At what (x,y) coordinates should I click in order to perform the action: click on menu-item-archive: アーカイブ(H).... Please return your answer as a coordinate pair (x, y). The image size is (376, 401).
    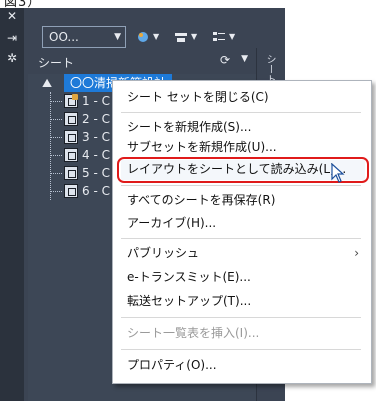
    Looking at the image, I should click on (242, 223).